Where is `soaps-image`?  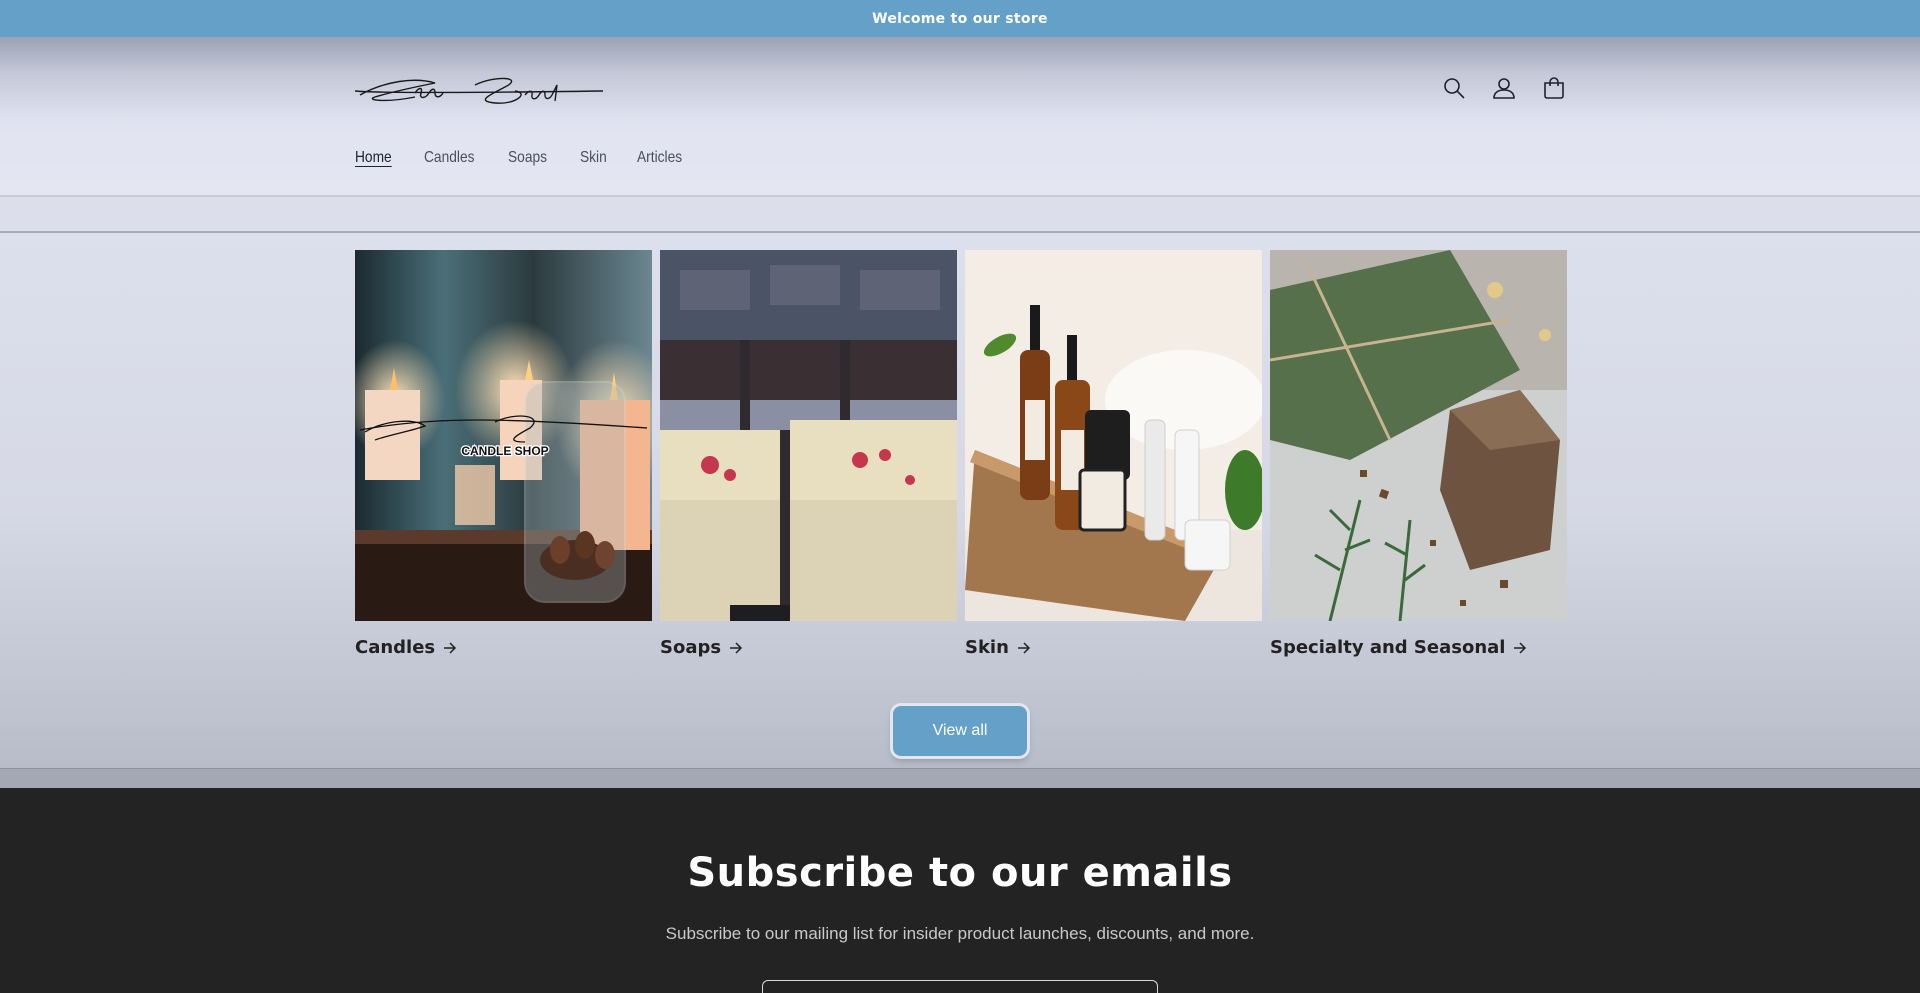 soaps-image is located at coordinates (808, 435).